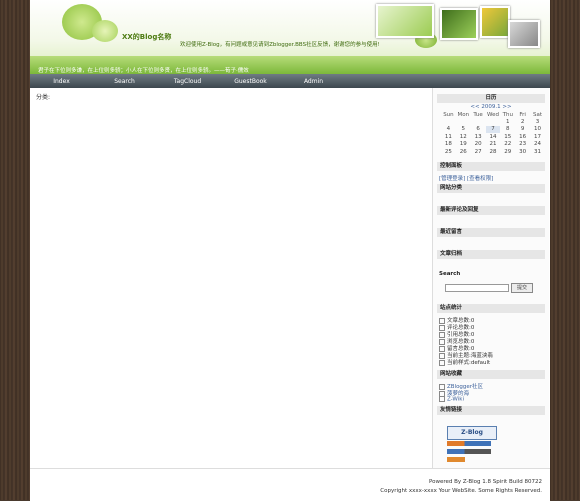  What do you see at coordinates (448, 151) in the screenshot?
I see `calendar-day: 25` at bounding box center [448, 151].